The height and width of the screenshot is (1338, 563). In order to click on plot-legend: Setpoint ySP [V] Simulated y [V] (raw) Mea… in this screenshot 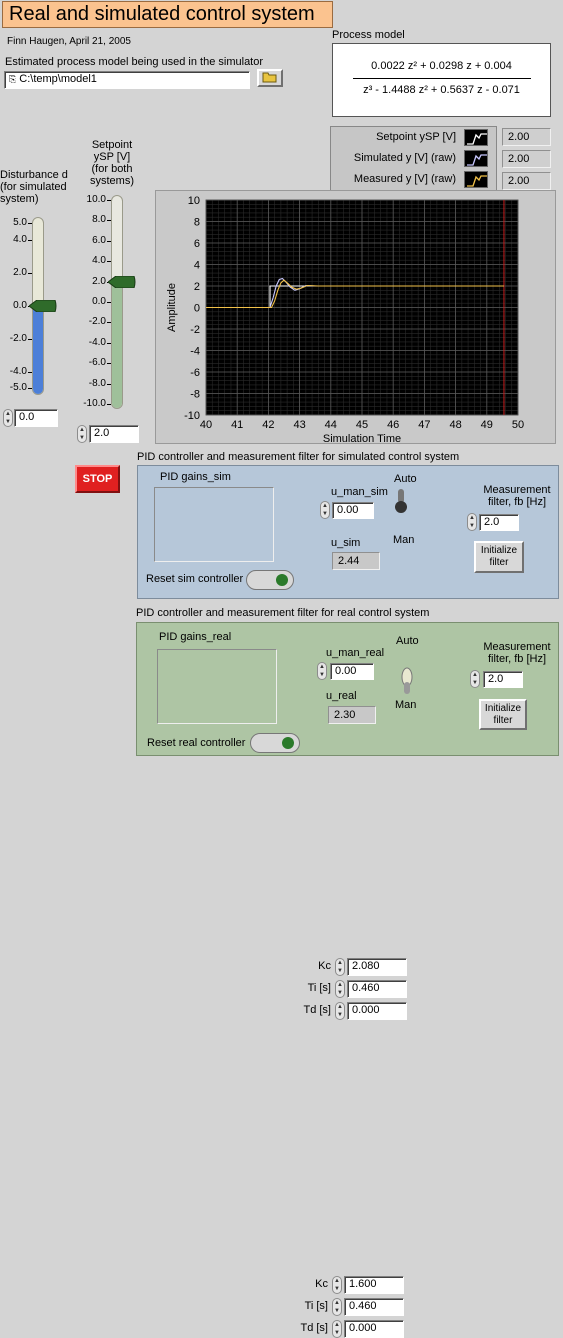, I will do `click(413, 159)`.